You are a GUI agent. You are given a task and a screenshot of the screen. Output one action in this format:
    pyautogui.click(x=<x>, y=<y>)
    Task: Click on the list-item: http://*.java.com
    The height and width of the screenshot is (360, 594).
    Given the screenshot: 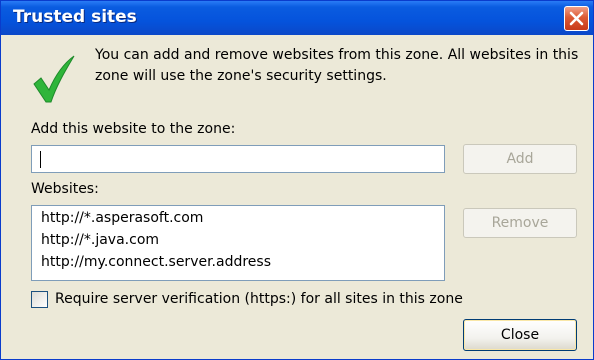 What is the action you would take?
    pyautogui.click(x=100, y=240)
    